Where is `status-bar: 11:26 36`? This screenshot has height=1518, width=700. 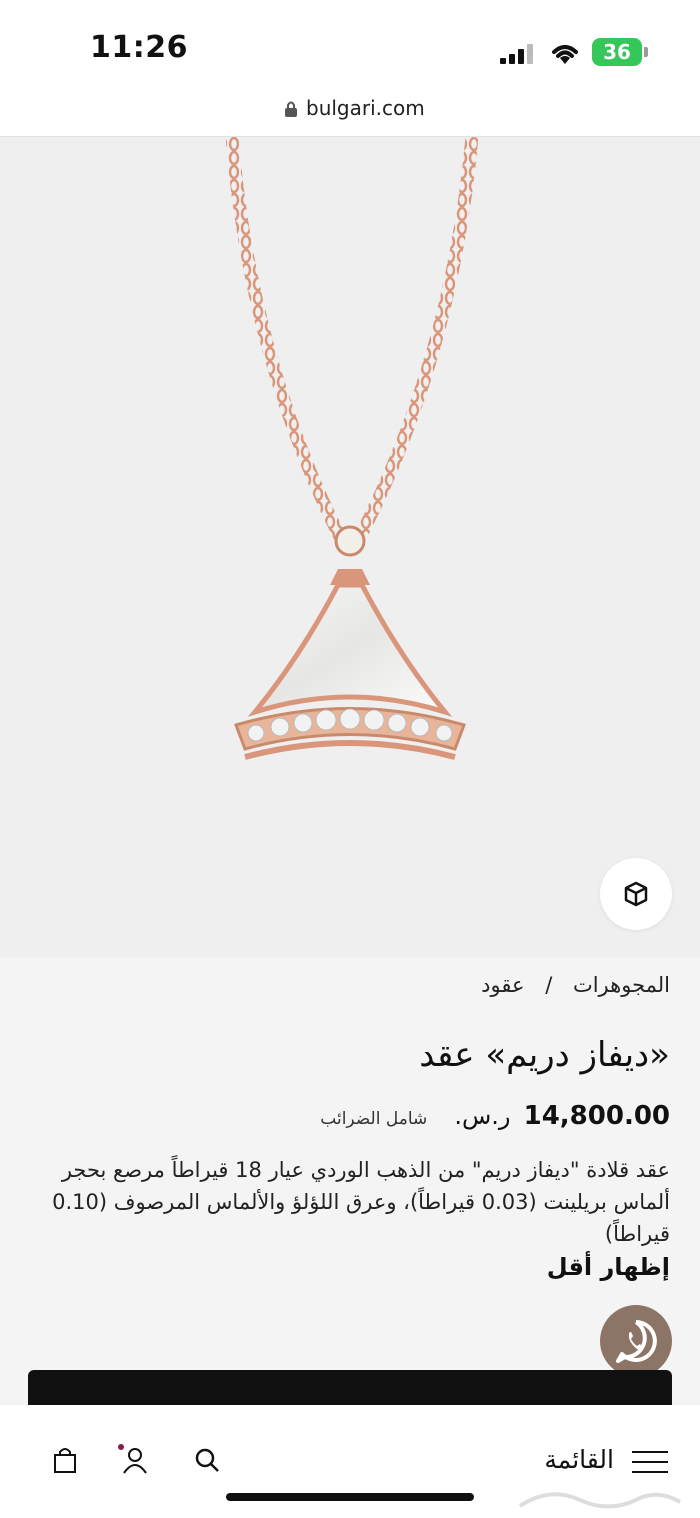 status-bar: 11:26 36 is located at coordinates (350, 45).